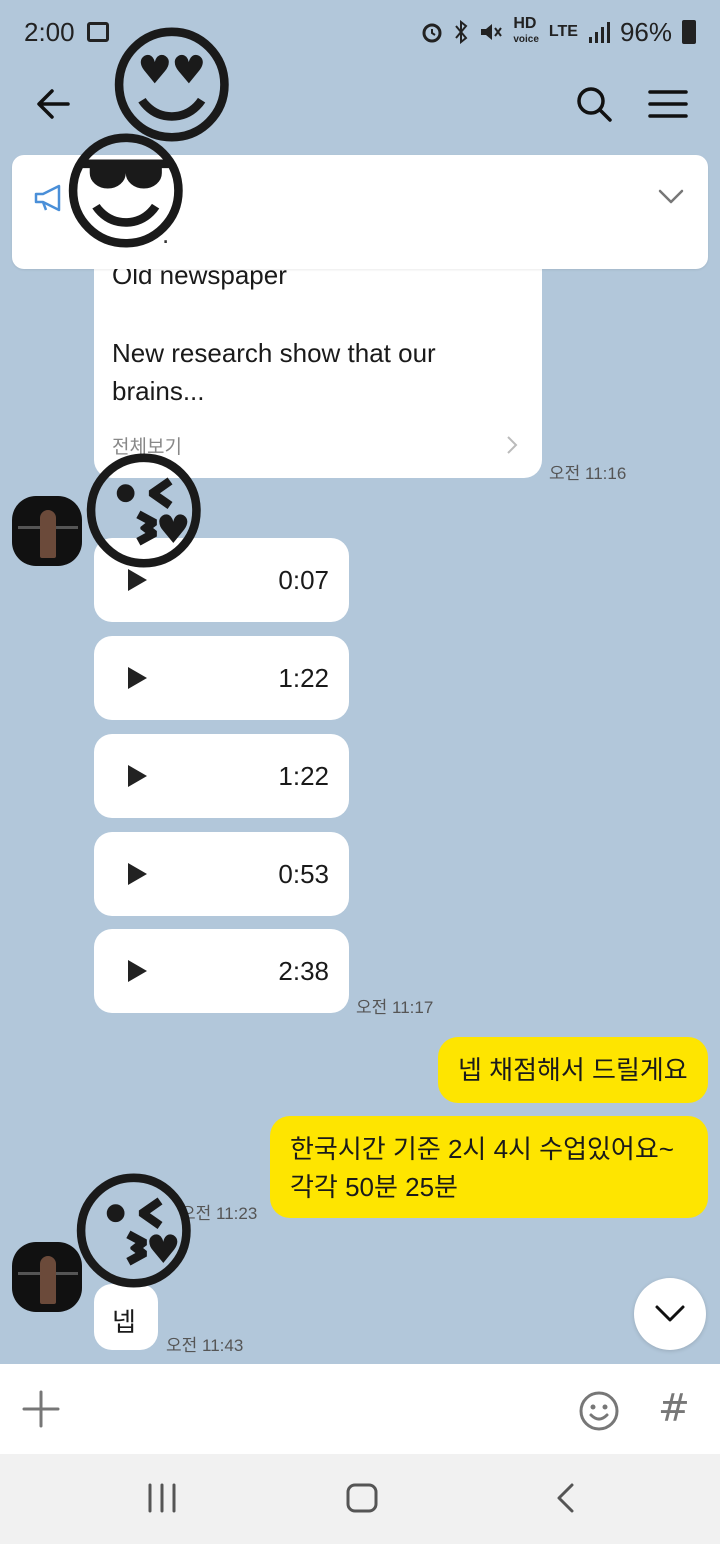 This screenshot has width=720, height=1544. Describe the element at coordinates (41, 1409) in the screenshot. I see `plus-icon` at that location.